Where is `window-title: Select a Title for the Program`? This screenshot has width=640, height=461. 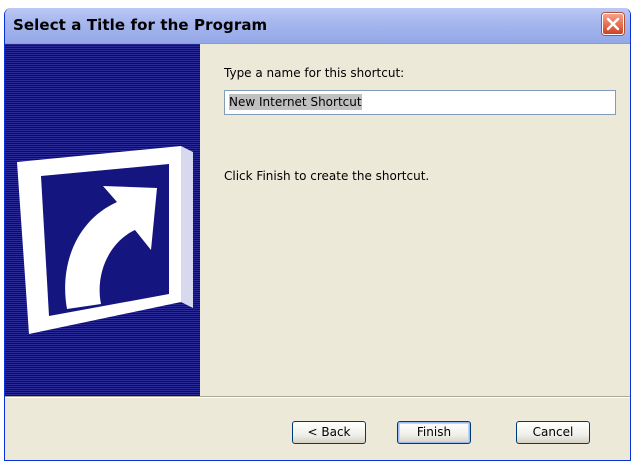 window-title: Select a Title for the Program is located at coordinates (140, 25).